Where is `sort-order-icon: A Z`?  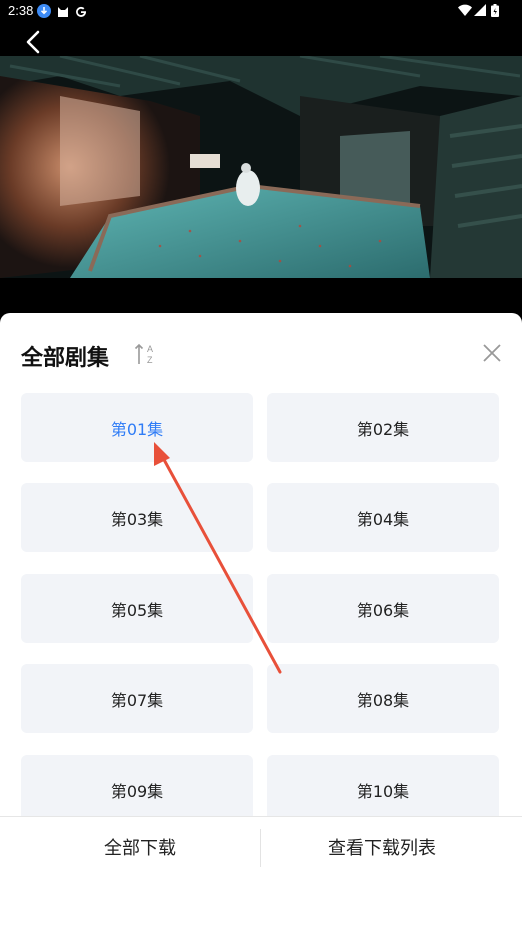
sort-order-icon: A Z is located at coordinates (146, 354).